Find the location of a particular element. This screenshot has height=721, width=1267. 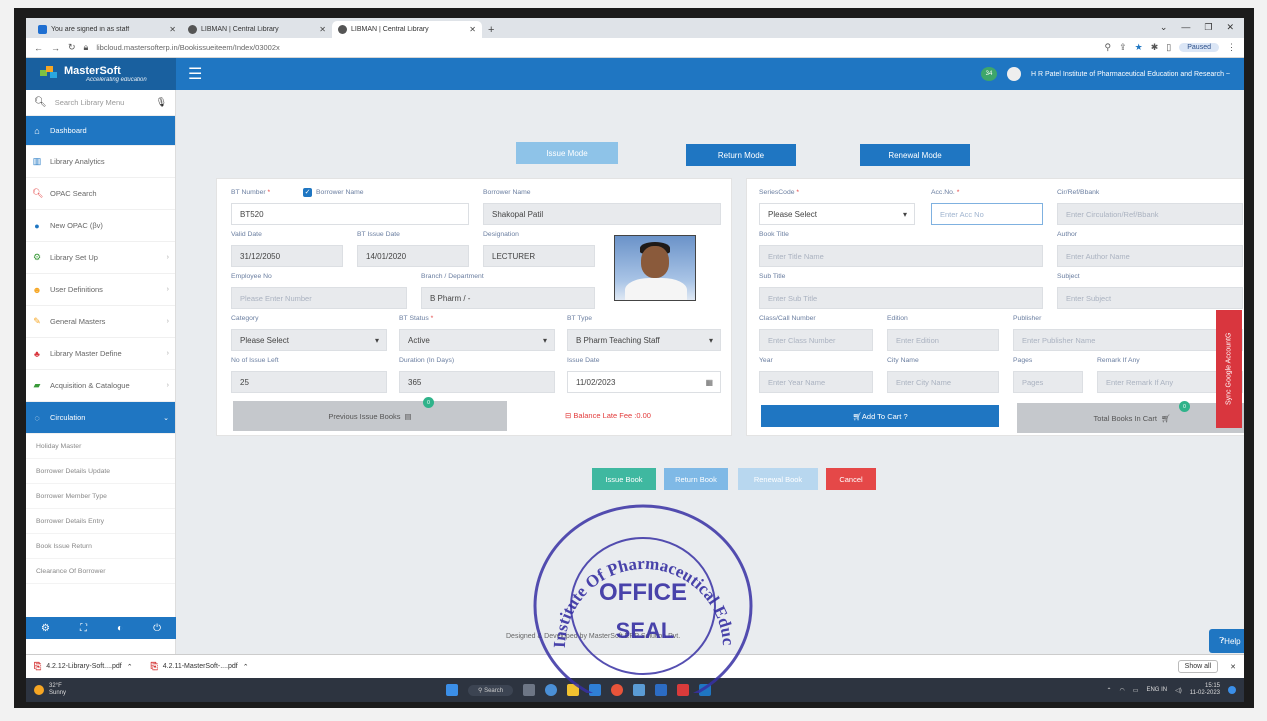

display-icon: ▭ is located at coordinates (1136, 690).